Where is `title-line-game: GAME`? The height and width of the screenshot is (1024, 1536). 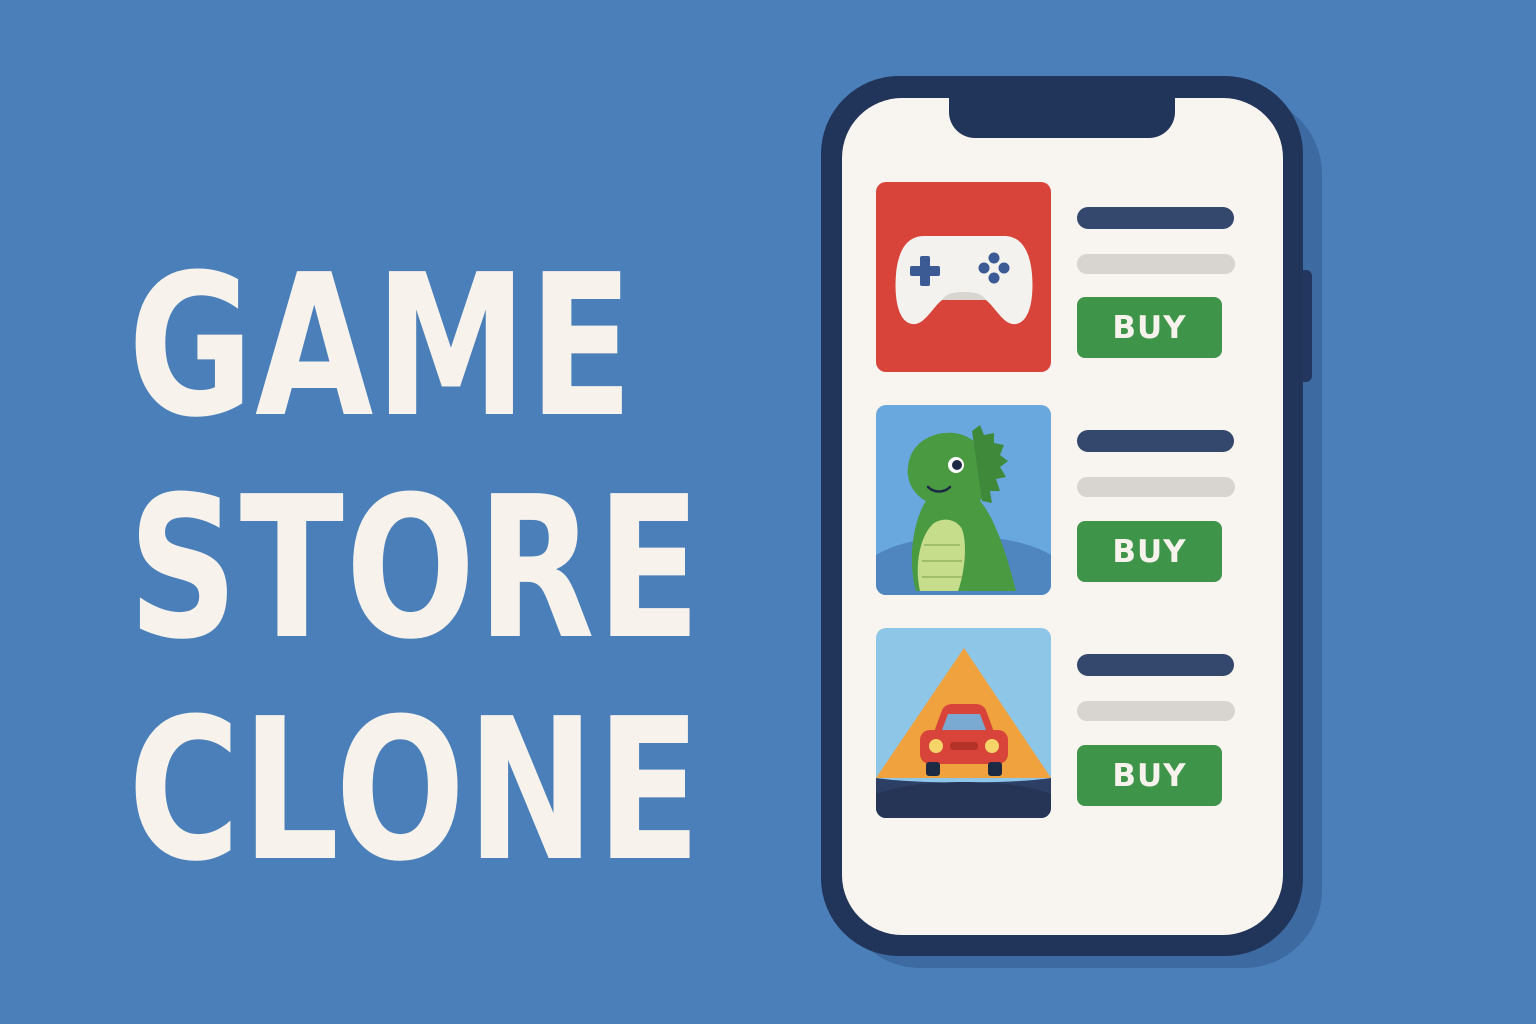 title-line-game: GAME is located at coordinates (381, 347).